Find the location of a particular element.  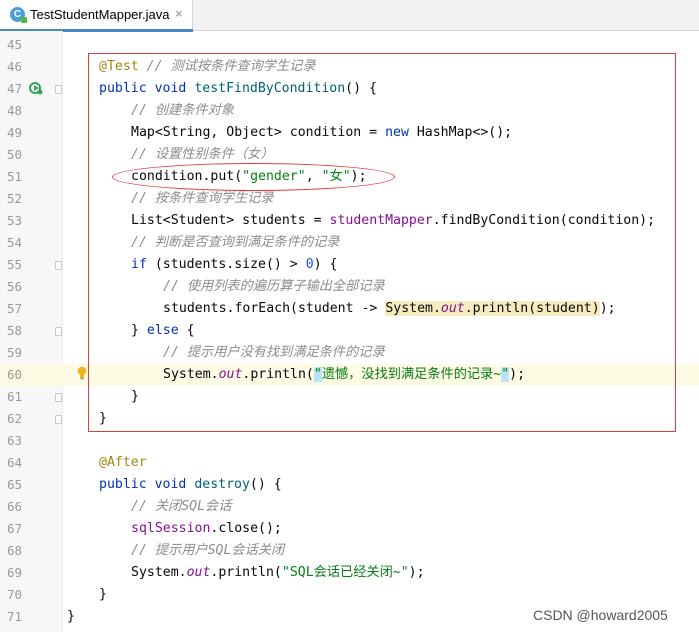

code-token: testFindByCondition is located at coordinates (270, 88).